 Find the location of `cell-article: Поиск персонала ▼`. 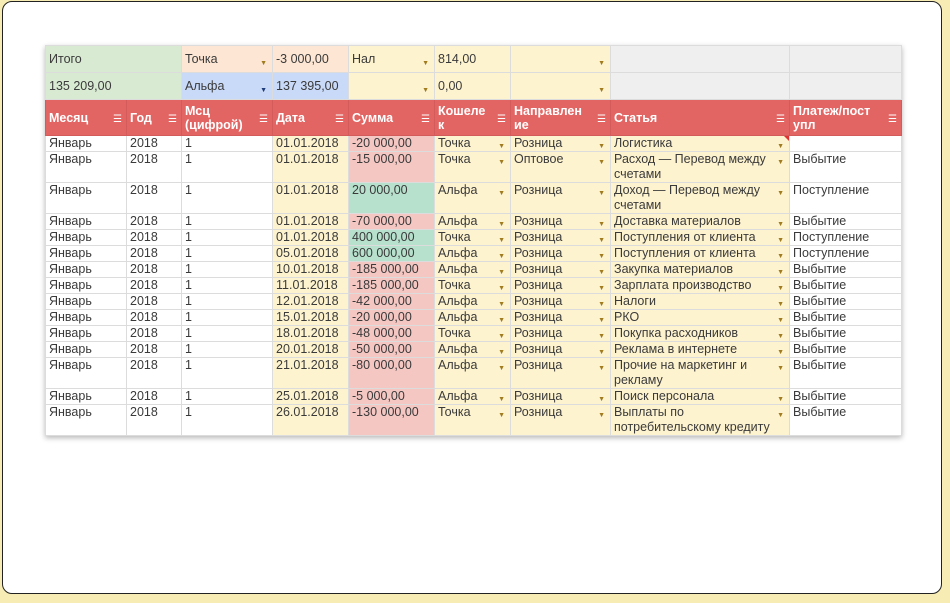

cell-article: Поиск персонала ▼ is located at coordinates (700, 396).